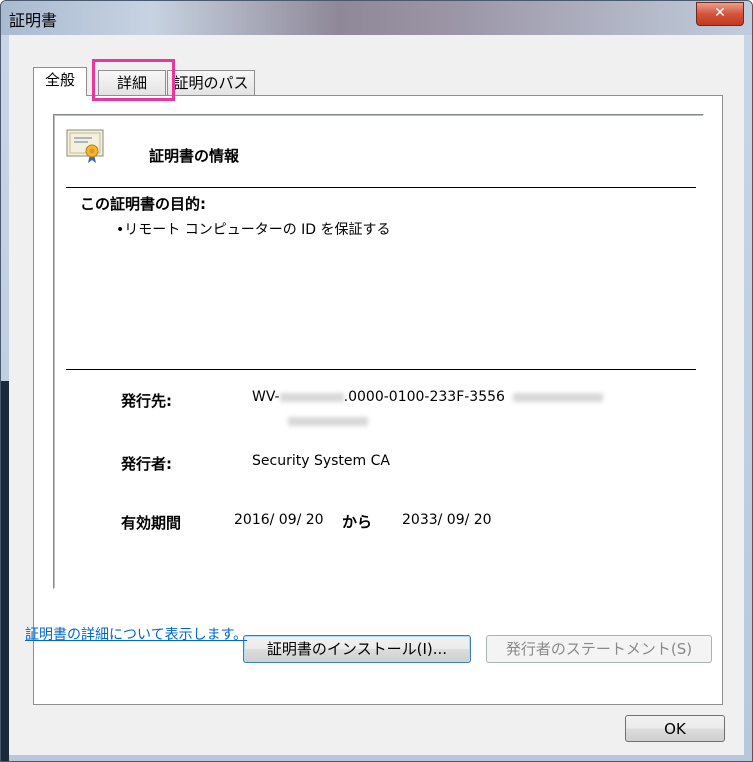 Image resolution: width=753 pixels, height=762 pixels. I want to click on background-strip, so click(5, 571).